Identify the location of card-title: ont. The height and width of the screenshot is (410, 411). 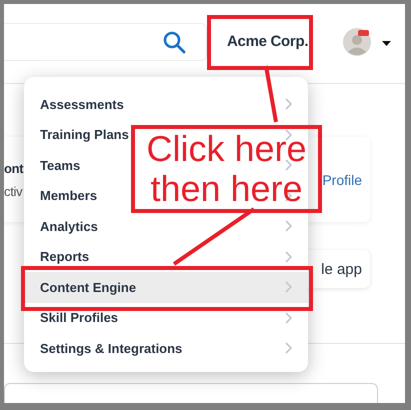
(14, 168).